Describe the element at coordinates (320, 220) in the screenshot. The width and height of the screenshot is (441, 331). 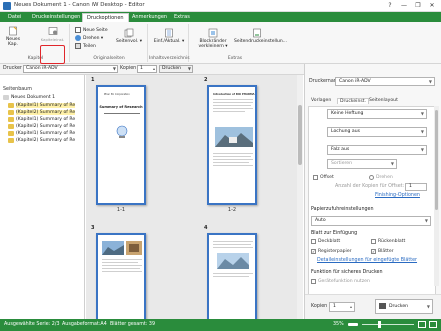
I see `paper-source-value: Auto` at that location.